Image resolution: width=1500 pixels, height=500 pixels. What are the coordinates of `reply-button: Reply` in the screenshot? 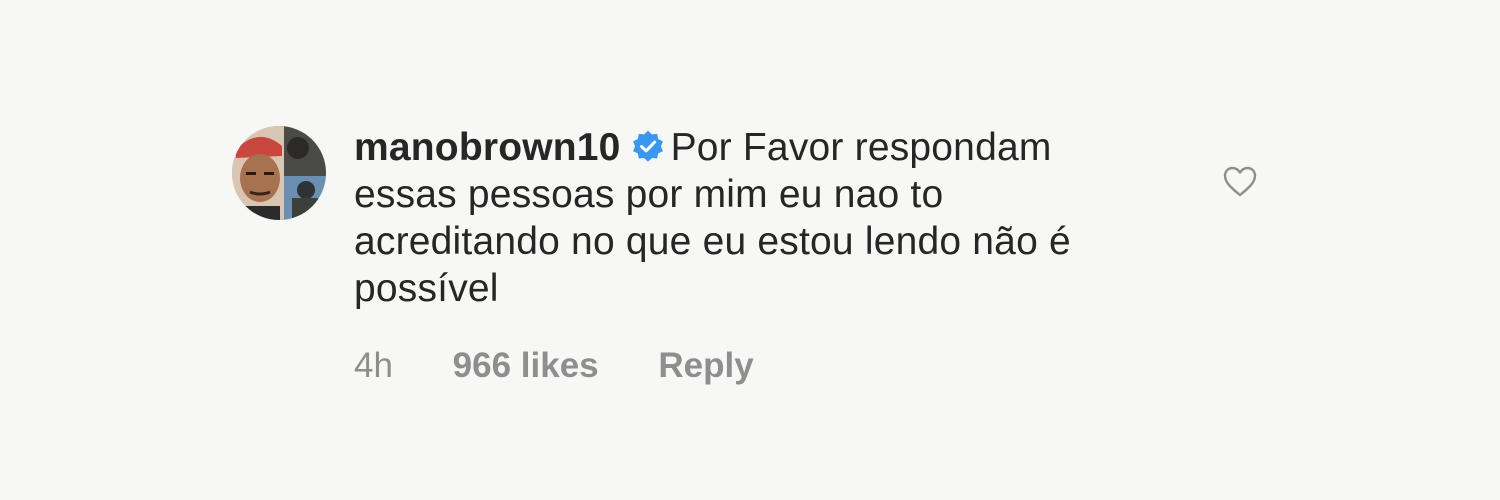 It's located at (705, 366).